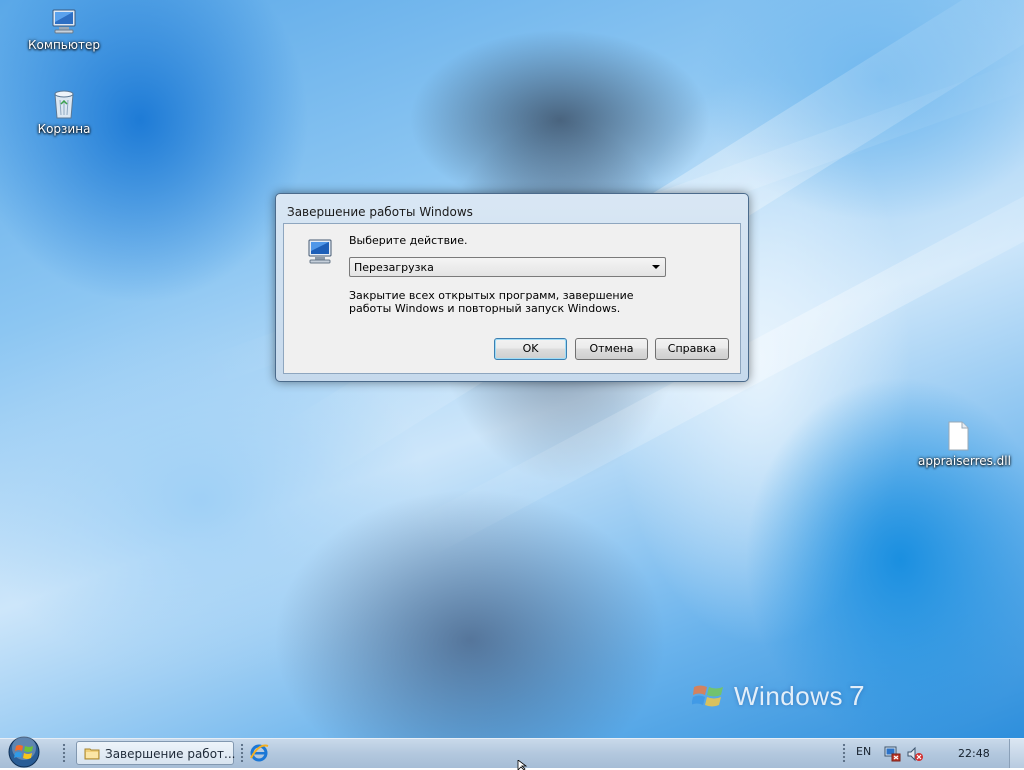  I want to click on windows-flag-icon, so click(707, 696).